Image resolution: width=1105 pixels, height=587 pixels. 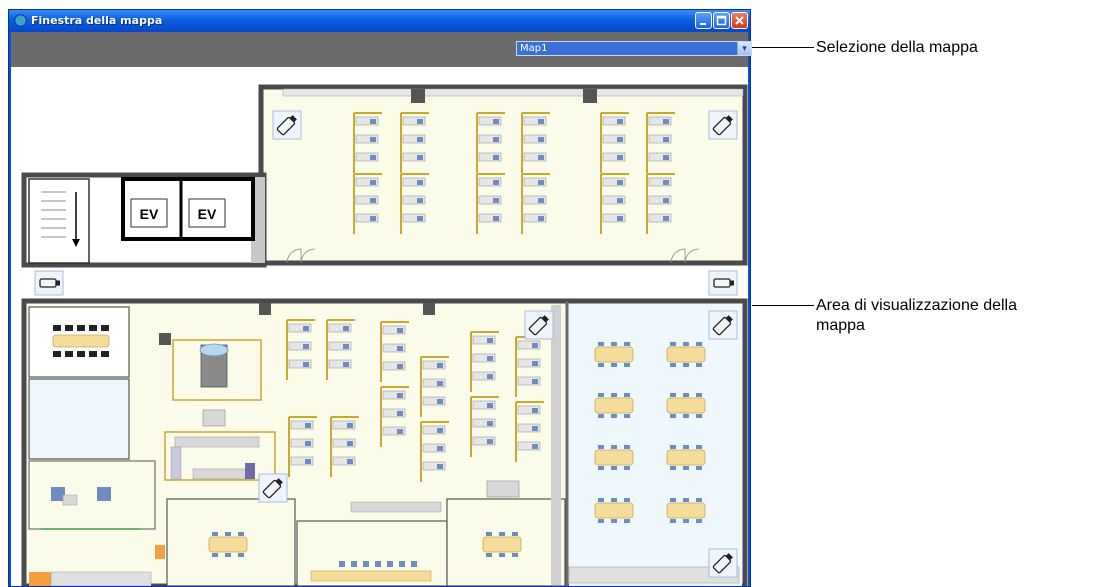 I want to click on map-selection-leader, so click(x=783, y=47).